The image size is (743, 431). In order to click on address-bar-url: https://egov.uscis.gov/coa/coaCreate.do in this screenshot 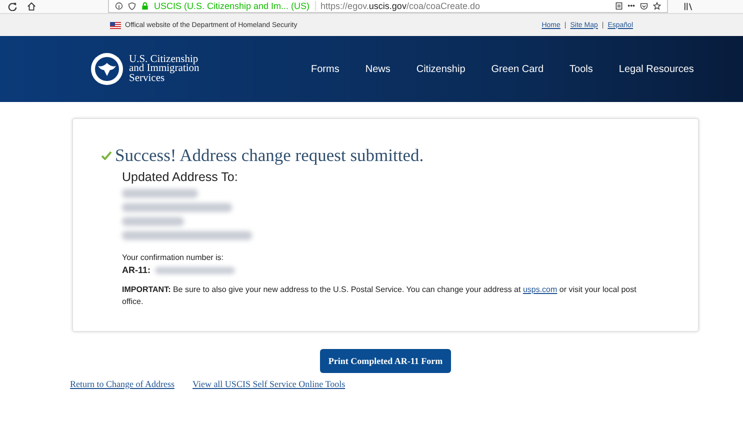, I will do `click(465, 6)`.